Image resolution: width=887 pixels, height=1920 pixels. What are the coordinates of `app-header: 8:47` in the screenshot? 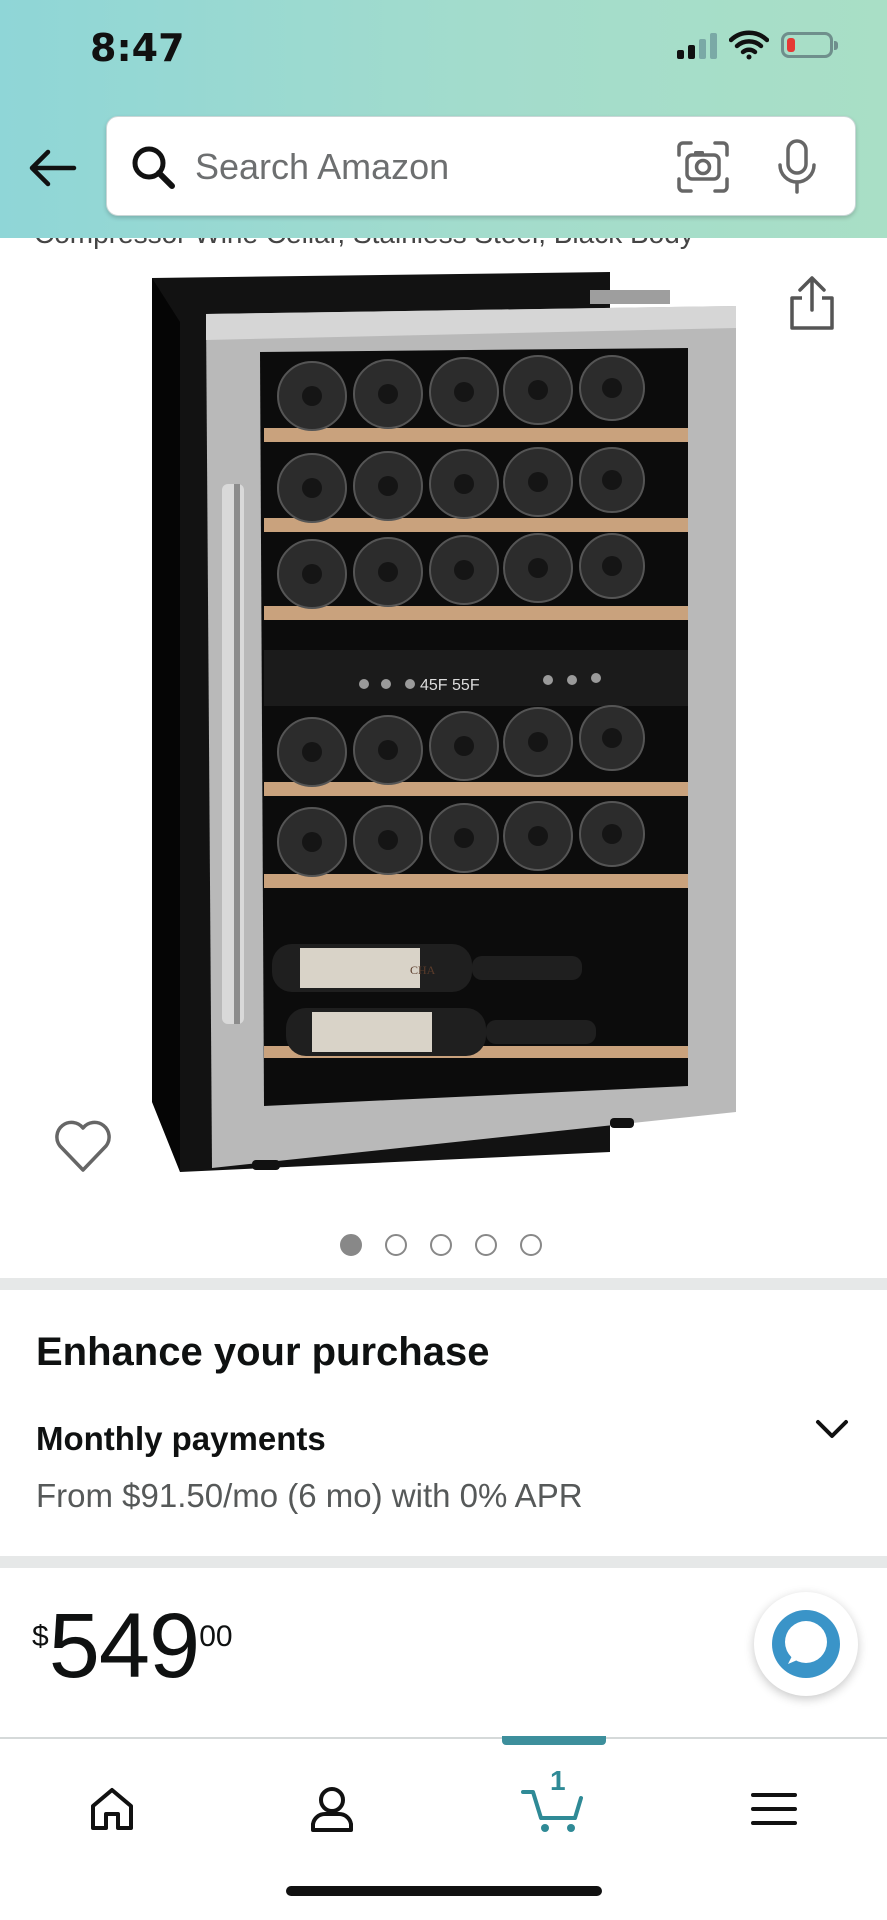 It's located at (443, 119).